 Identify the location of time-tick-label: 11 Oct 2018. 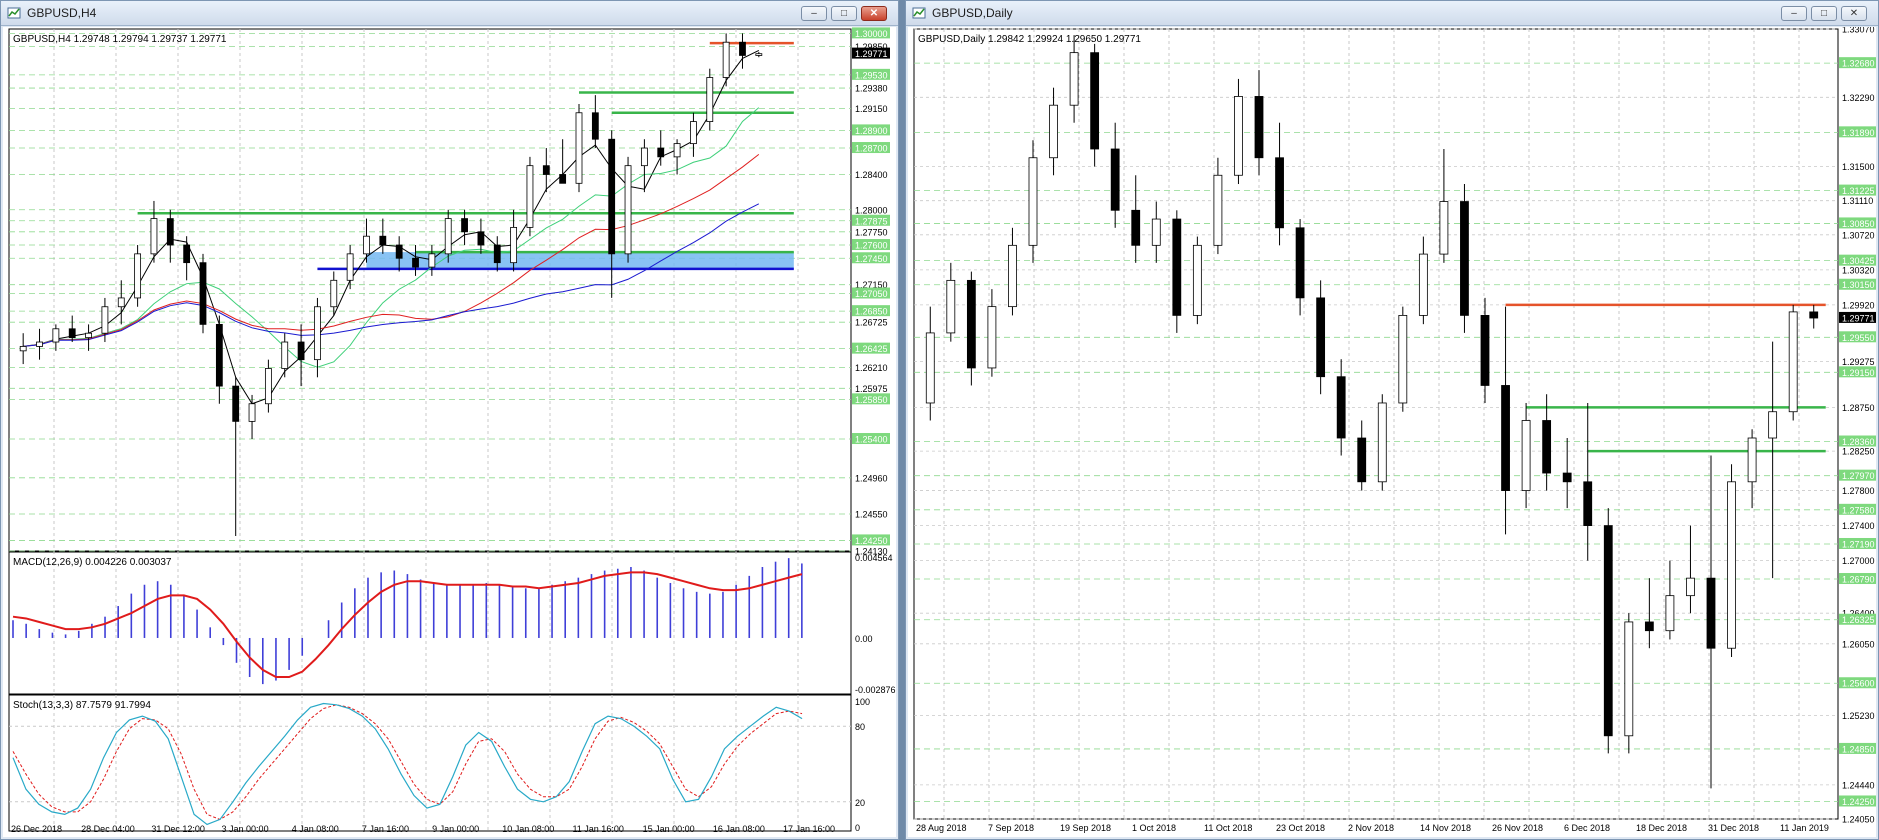
(1228, 828).